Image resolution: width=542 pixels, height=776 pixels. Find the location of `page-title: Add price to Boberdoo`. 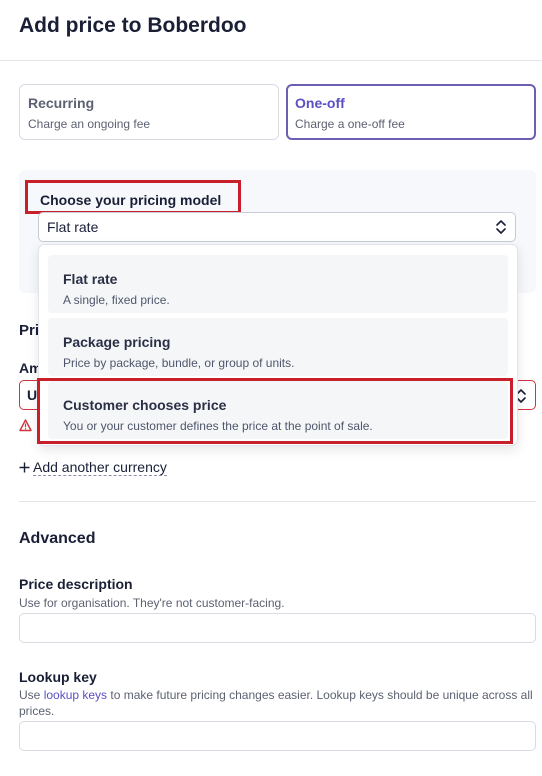

page-title: Add price to Boberdoo is located at coordinates (133, 25).